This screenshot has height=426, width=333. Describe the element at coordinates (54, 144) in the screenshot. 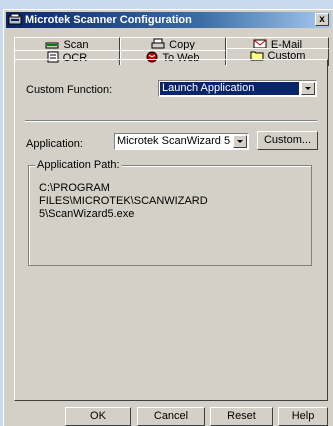

I see `application-label: Application:` at that location.